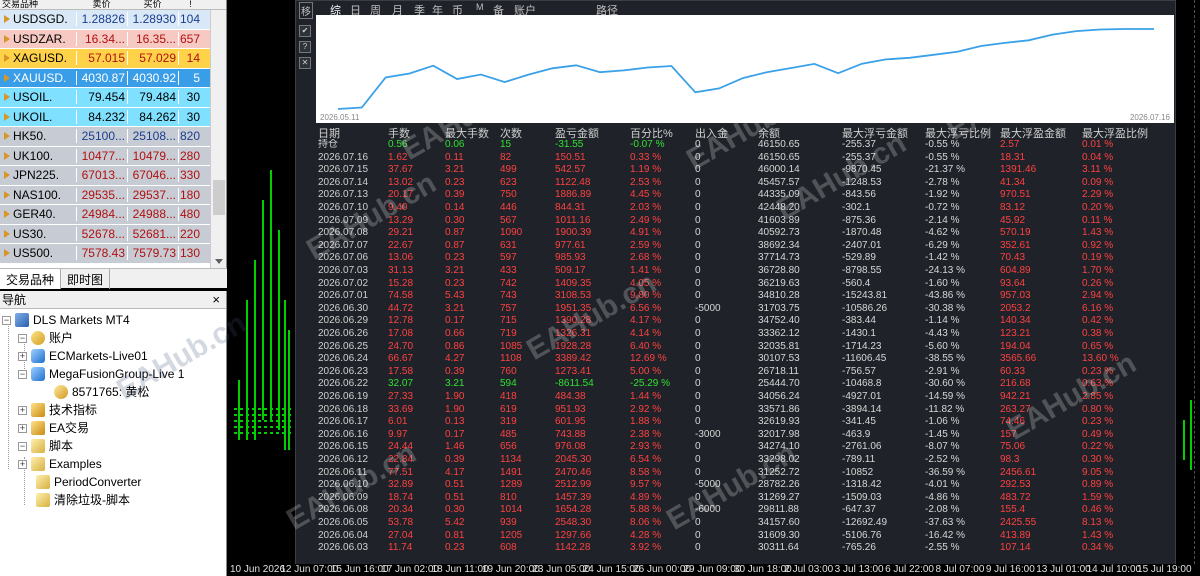 The width and height of the screenshot is (1200, 576). I want to click on table-cell: 44335.09, so click(779, 195).